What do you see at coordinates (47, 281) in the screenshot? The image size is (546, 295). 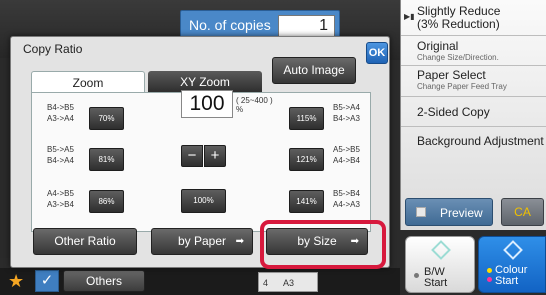 I see `check-icon: ✓` at bounding box center [47, 281].